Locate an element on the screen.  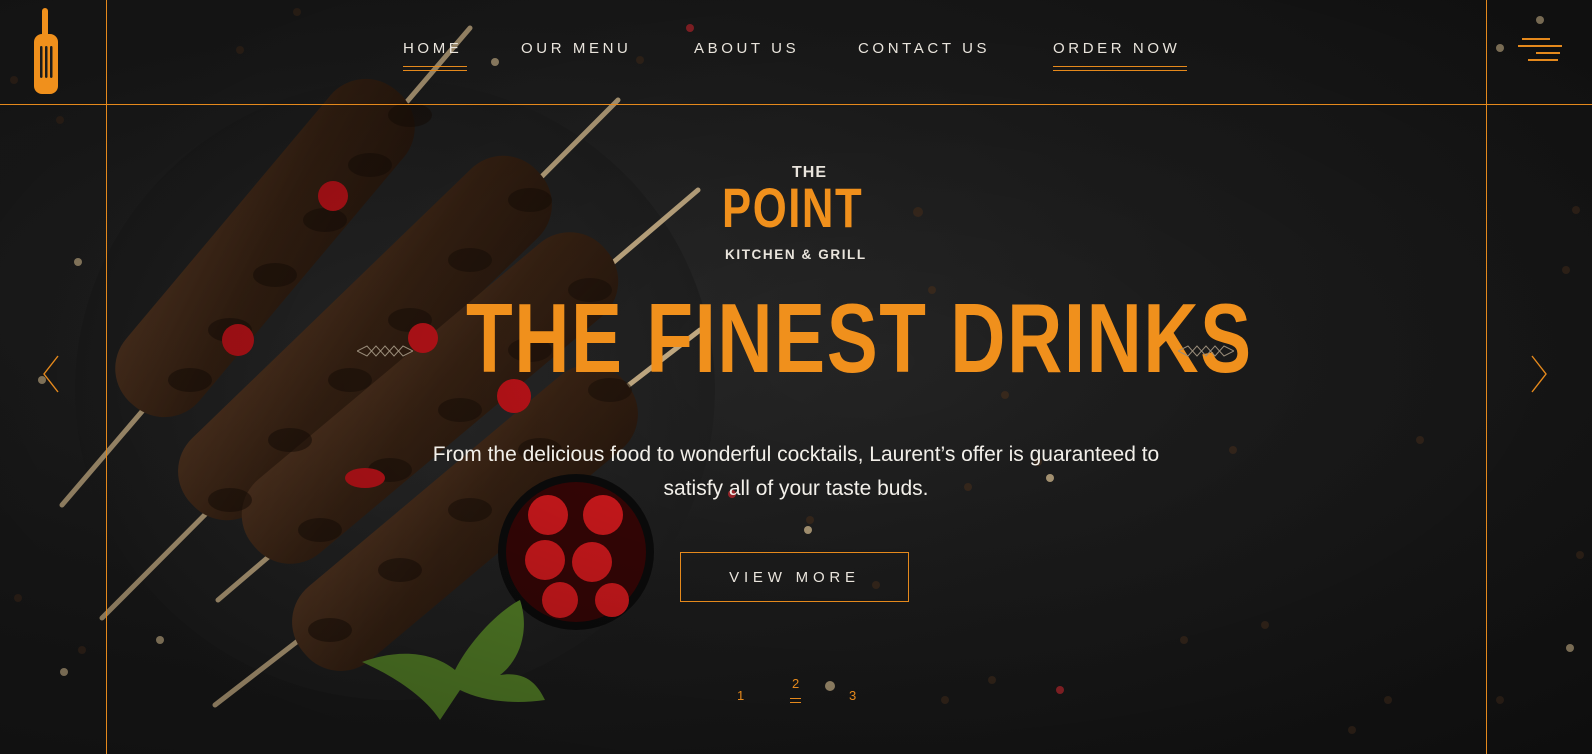
slider-pagination: 1 2 3 is located at coordinates (796, 691).